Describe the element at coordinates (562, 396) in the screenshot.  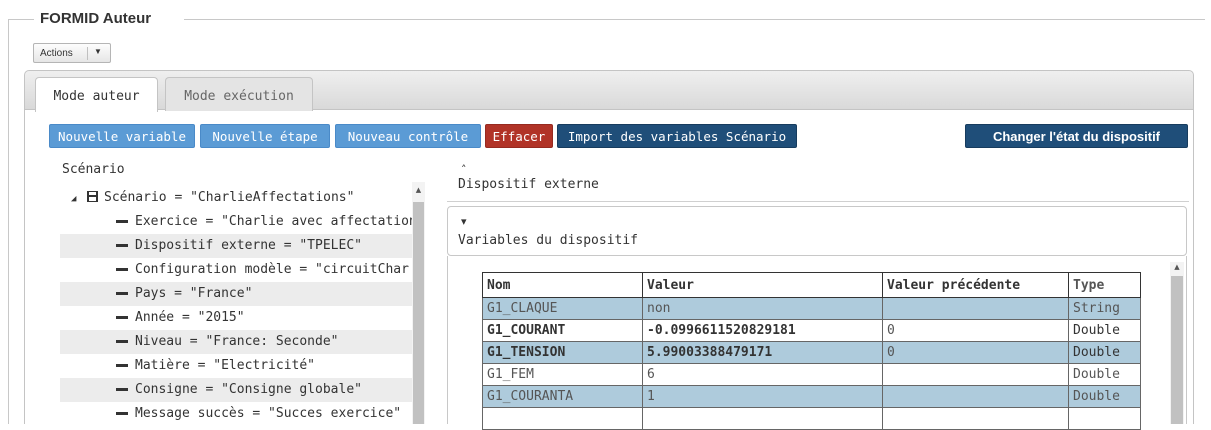
I see `cell-nom: G1_COURANTA` at that location.